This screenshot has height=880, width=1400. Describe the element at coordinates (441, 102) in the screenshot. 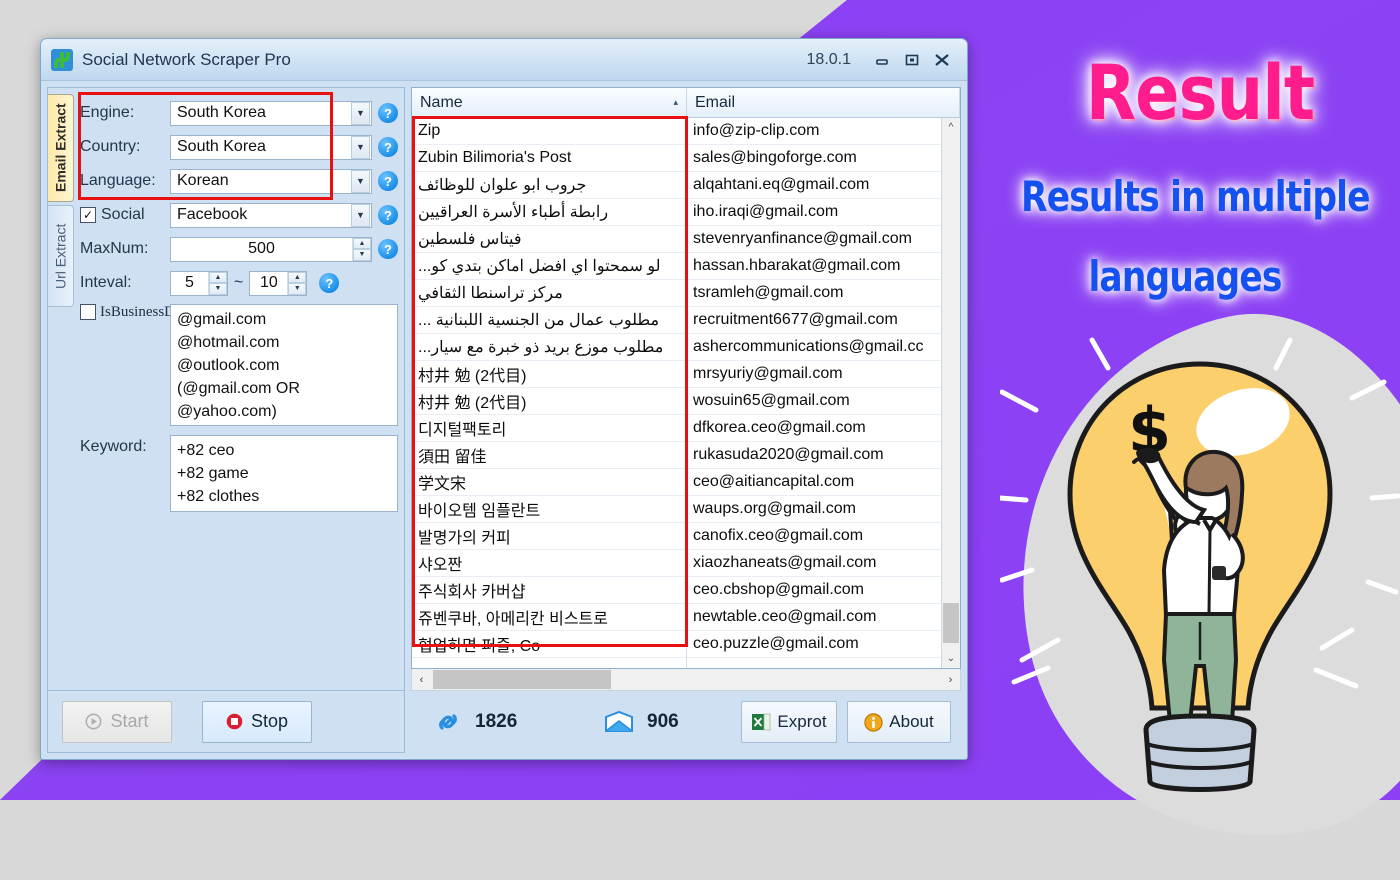

I see `column-header-name-label: Name` at that location.